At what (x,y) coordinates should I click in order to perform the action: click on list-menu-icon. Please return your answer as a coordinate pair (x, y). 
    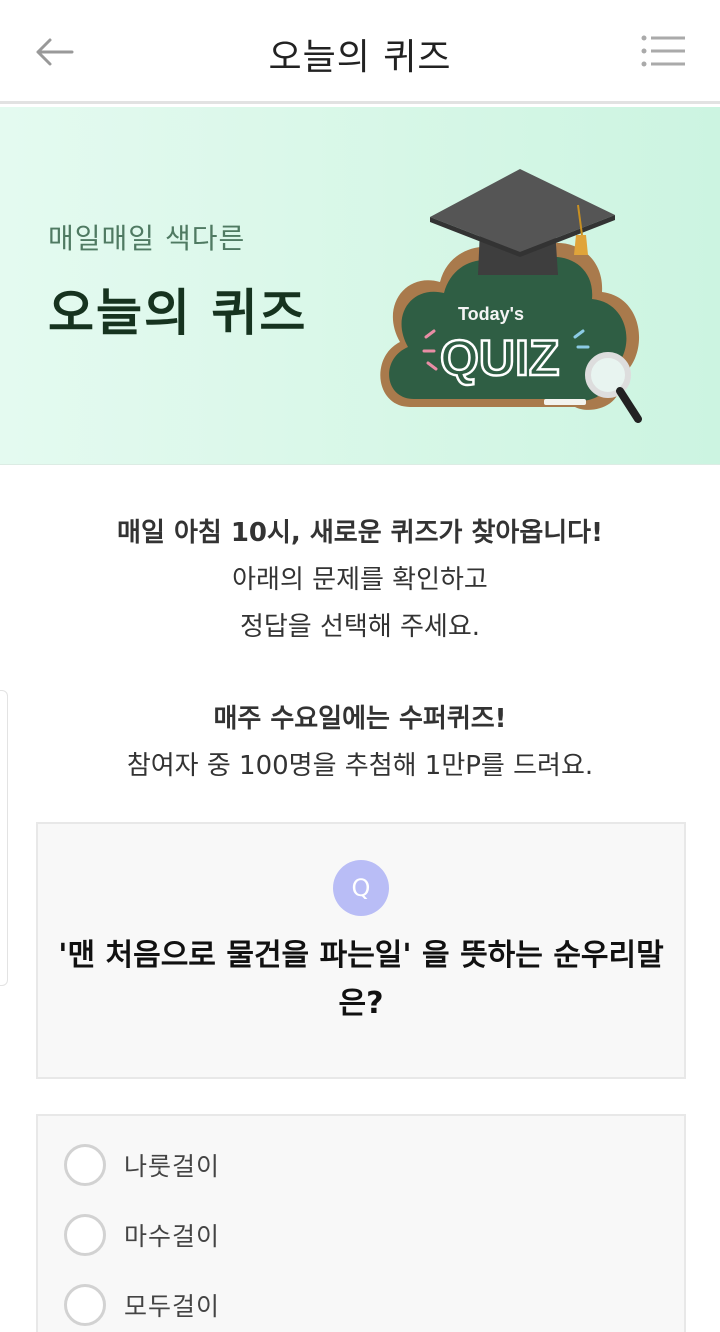
    Looking at the image, I should click on (663, 51).